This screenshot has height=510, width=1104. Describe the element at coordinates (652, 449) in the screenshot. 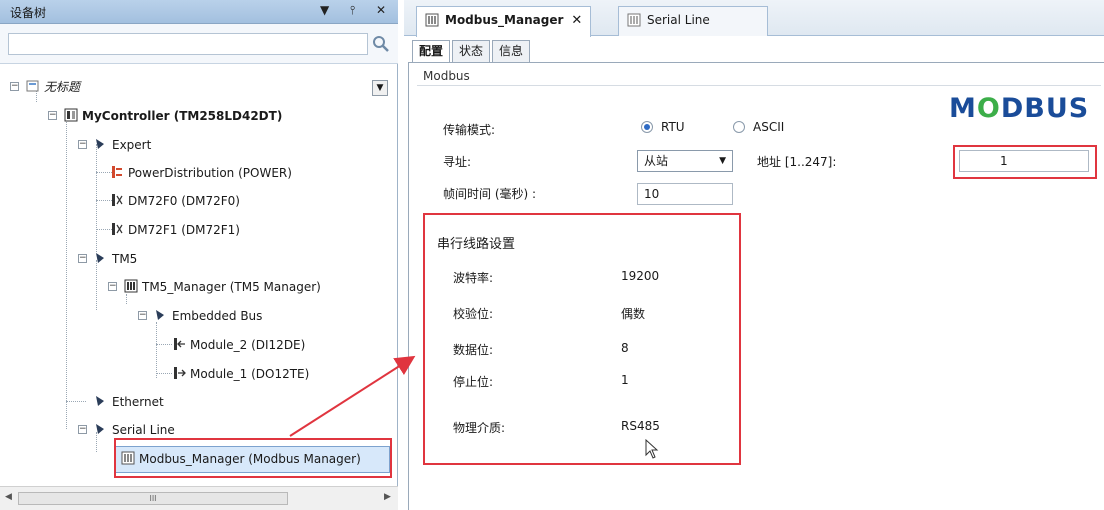

I see `cursor-icon` at that location.